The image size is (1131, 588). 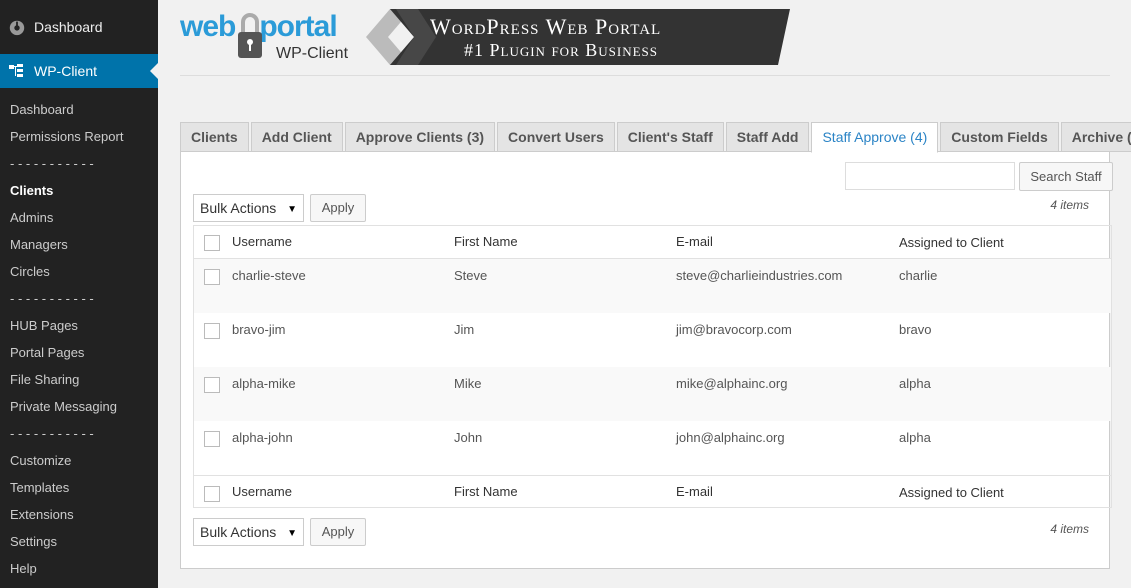 What do you see at coordinates (79, 514) in the screenshot?
I see `sidebar-item-extensions: Extensions` at bounding box center [79, 514].